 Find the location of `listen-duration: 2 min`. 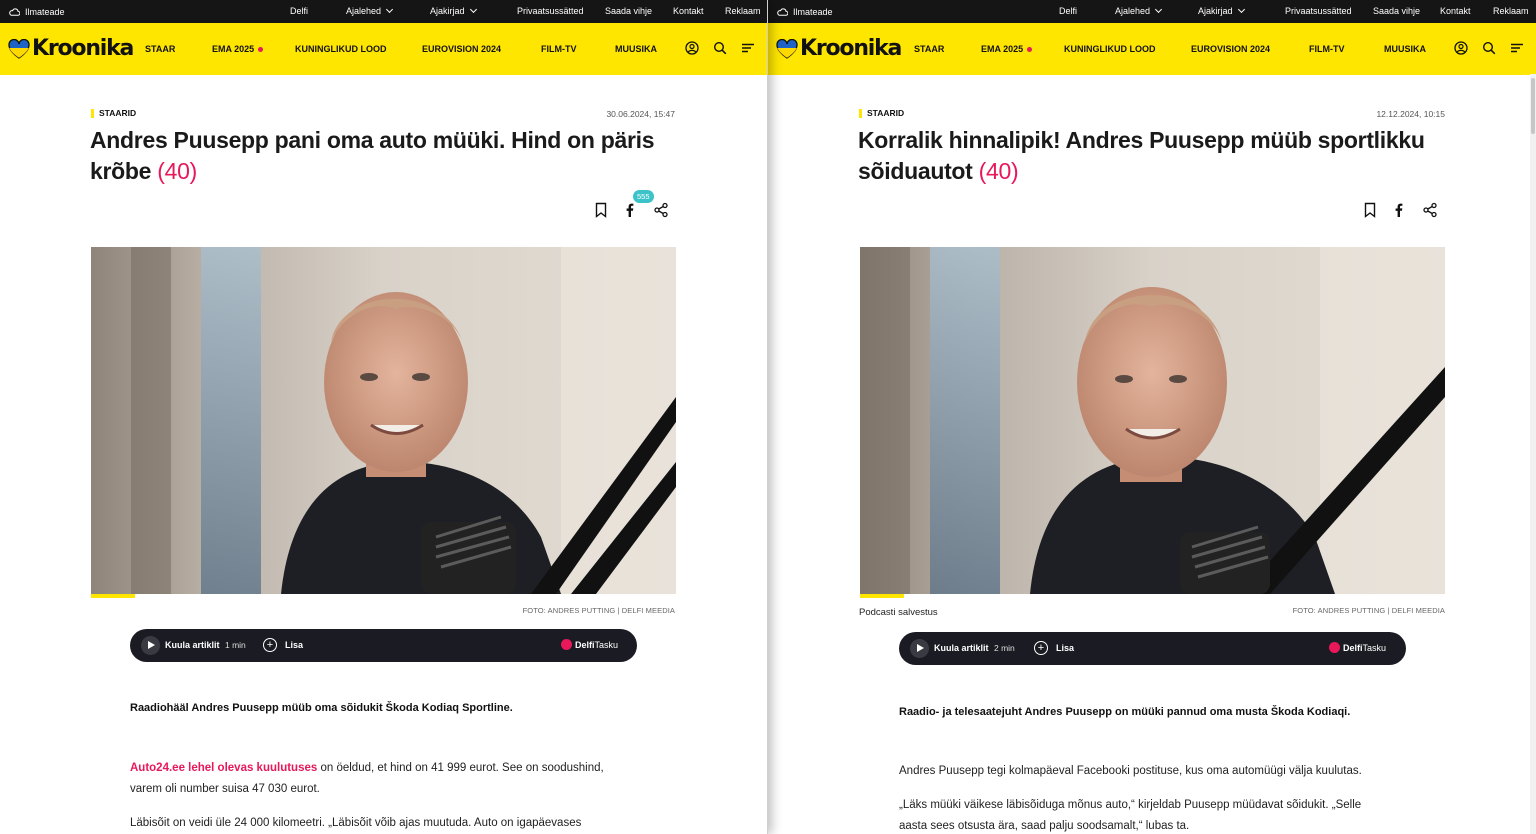

listen-duration: 2 min is located at coordinates (1004, 648).